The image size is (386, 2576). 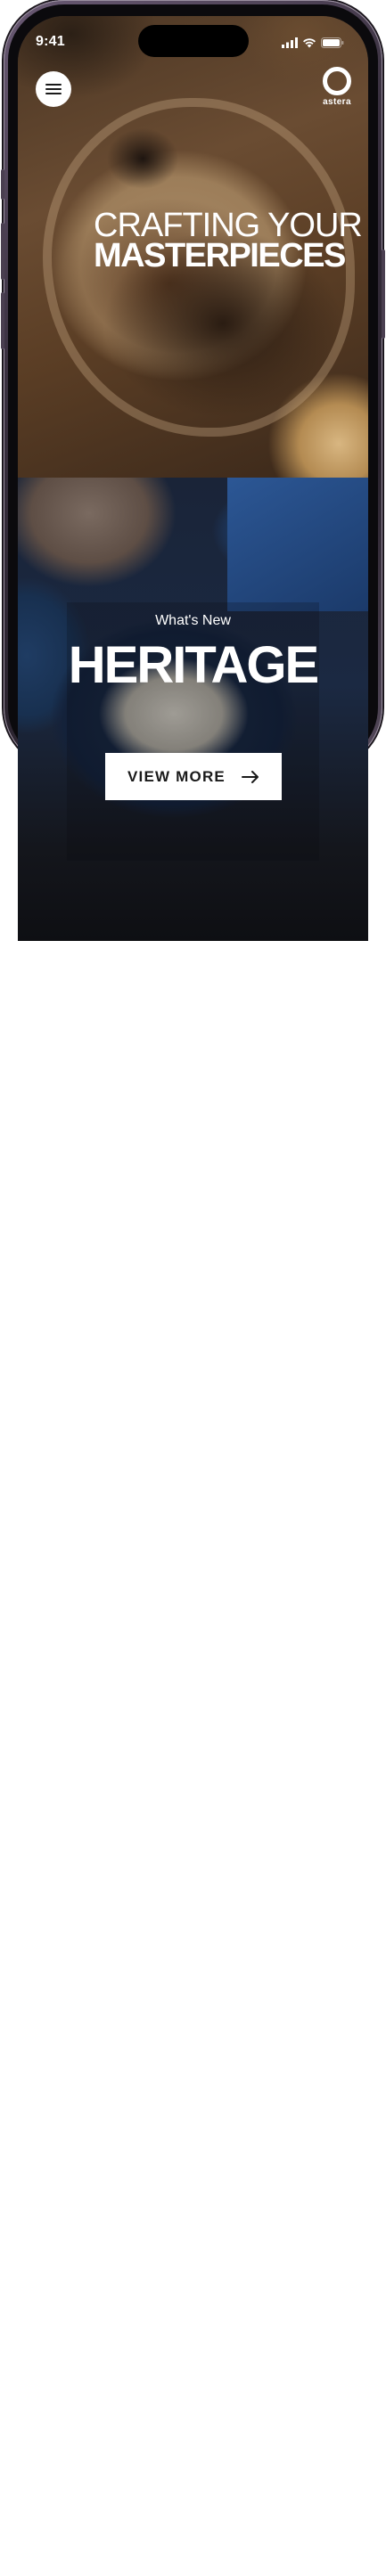 What do you see at coordinates (176, 776) in the screenshot?
I see `view-more-label: VIEW MORE` at bounding box center [176, 776].